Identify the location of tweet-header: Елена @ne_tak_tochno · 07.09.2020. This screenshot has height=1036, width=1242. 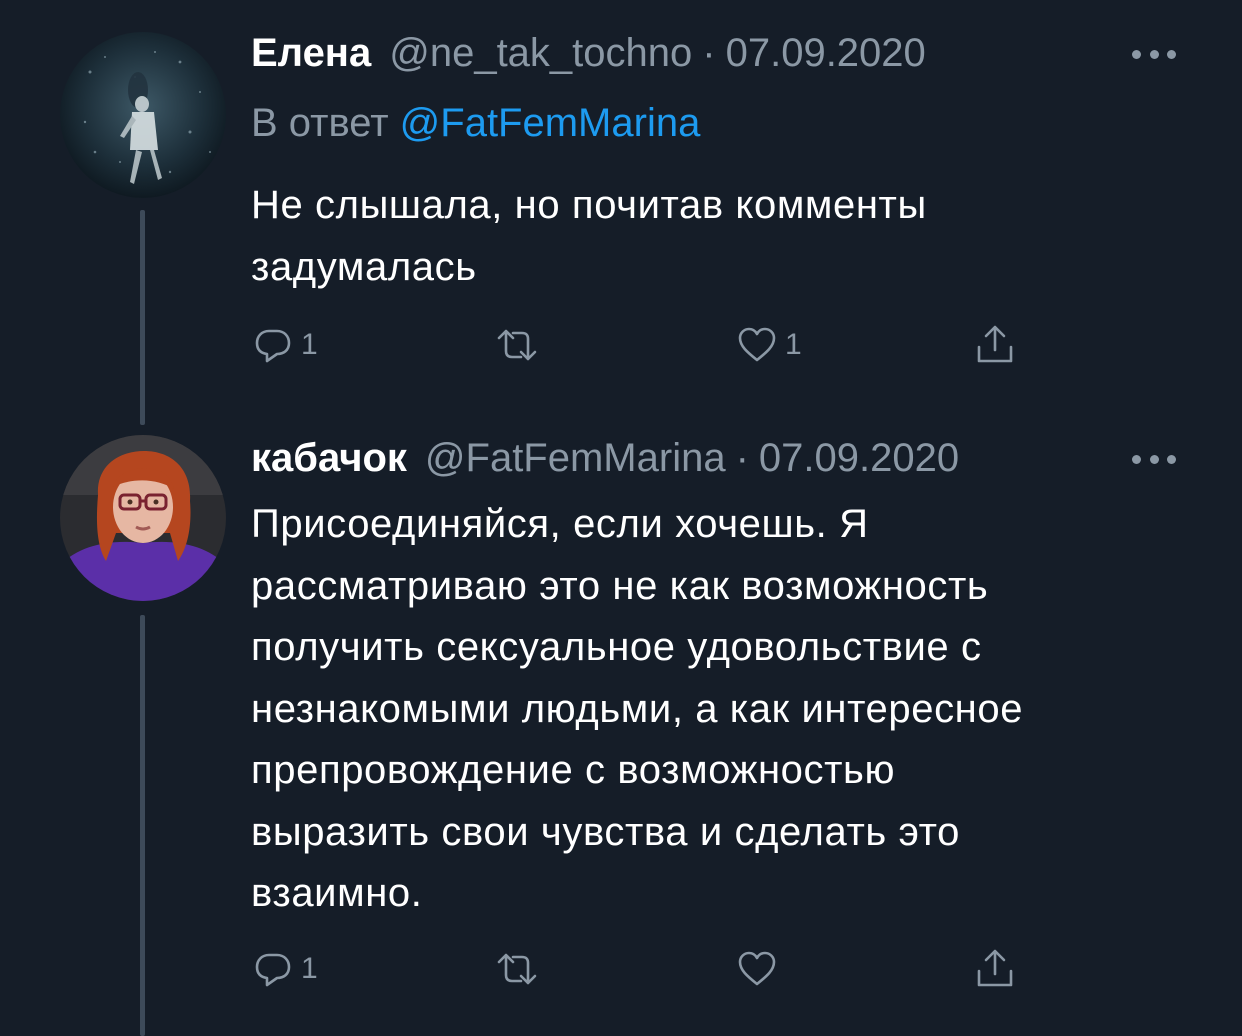
(716, 53).